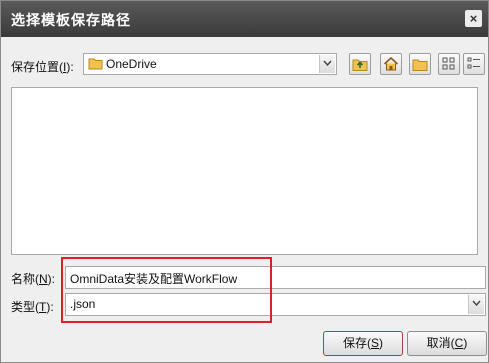 The width and height of the screenshot is (489, 363). Describe the element at coordinates (71, 20) in the screenshot. I see `dialog-title: 选择模板保存路径` at that location.